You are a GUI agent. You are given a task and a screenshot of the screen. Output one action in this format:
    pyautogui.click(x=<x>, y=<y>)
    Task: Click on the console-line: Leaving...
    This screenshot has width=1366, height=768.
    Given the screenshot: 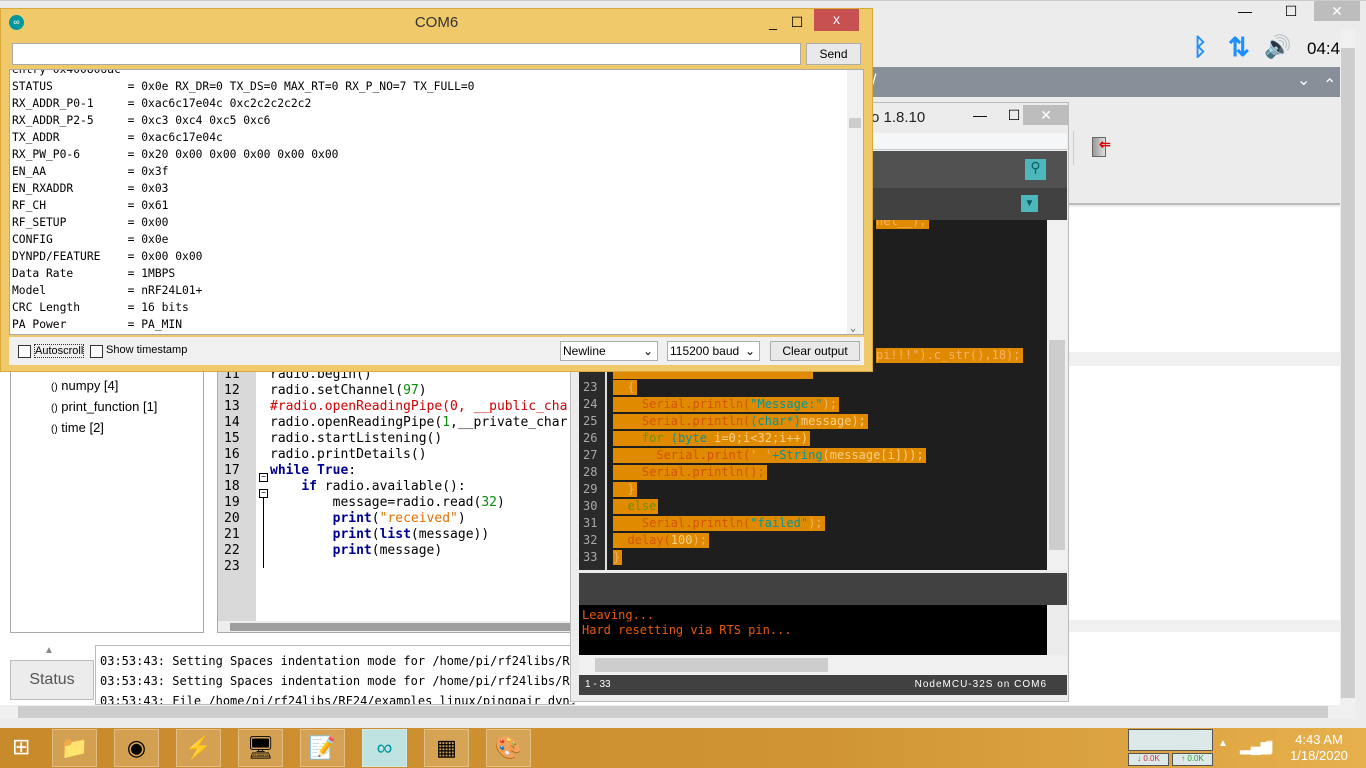 What is the action you would take?
    pyautogui.click(x=618, y=615)
    